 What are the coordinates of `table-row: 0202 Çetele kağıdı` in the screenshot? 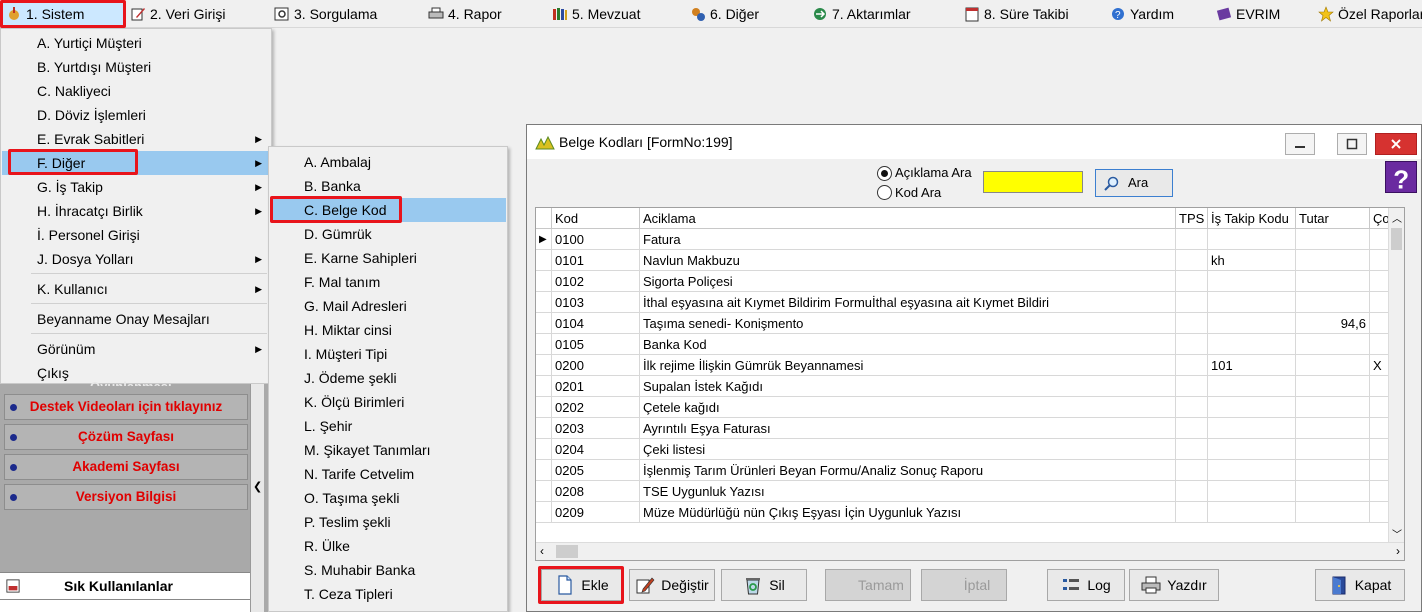 It's located at (964, 407).